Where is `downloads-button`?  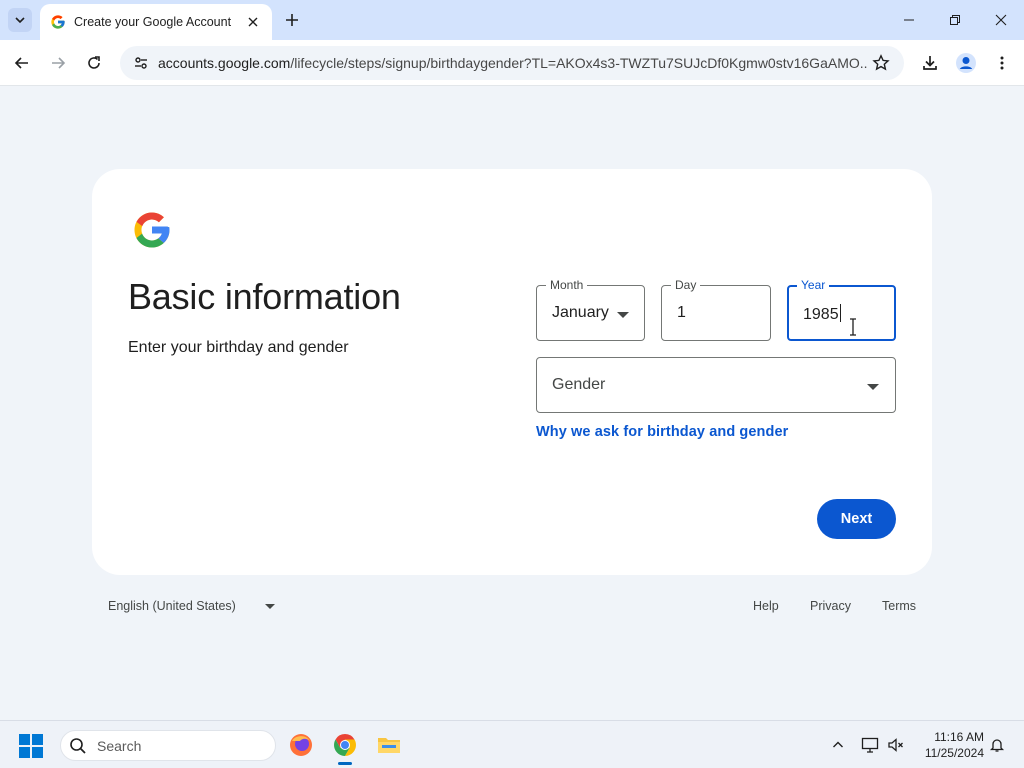 downloads-button is located at coordinates (930, 63).